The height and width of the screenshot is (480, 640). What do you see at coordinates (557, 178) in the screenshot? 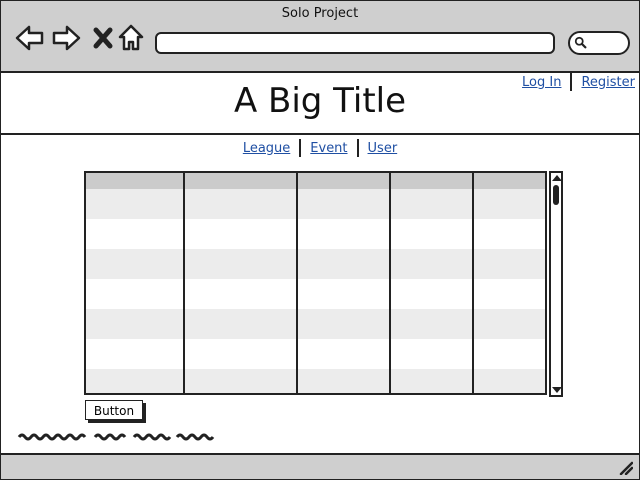
I see `scroll-up-arrow-icon` at bounding box center [557, 178].